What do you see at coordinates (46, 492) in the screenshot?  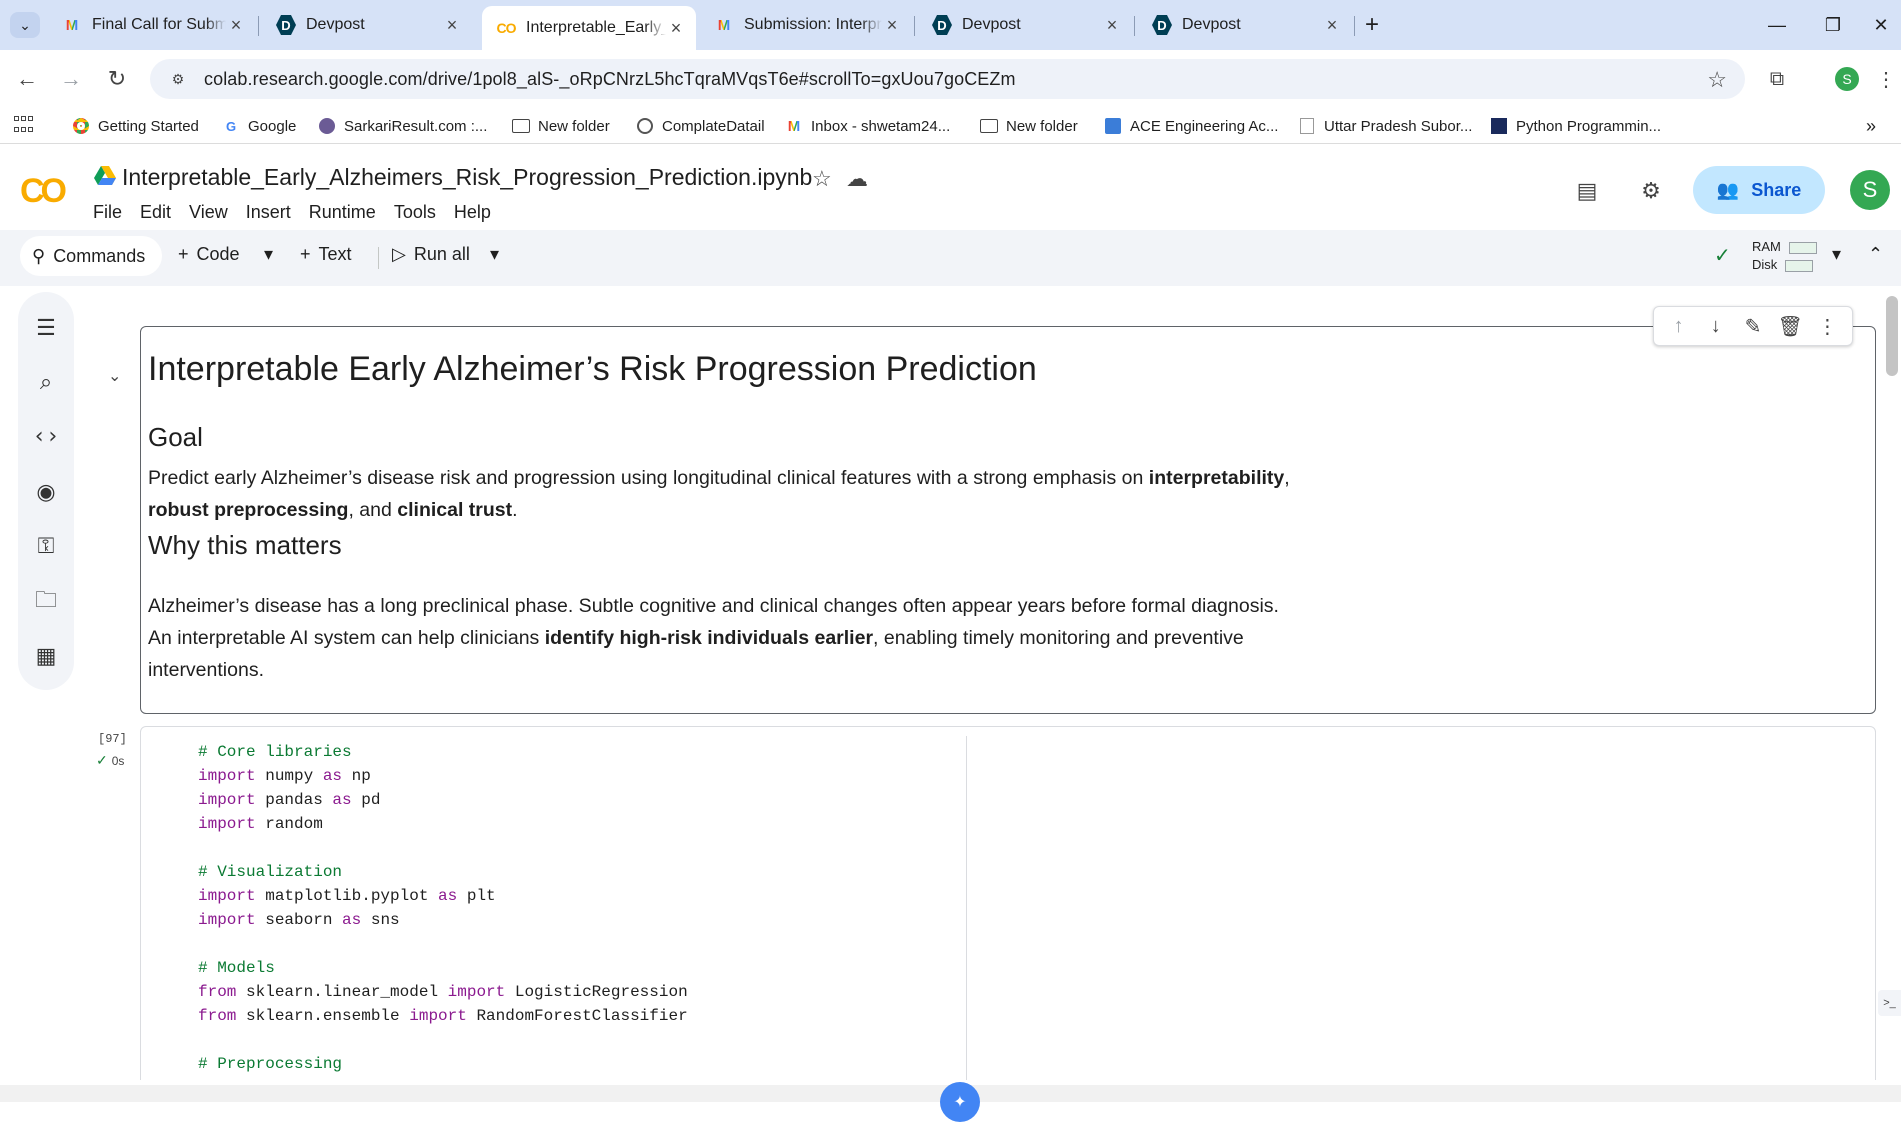 I see `variables-eye-icon: ◉` at bounding box center [46, 492].